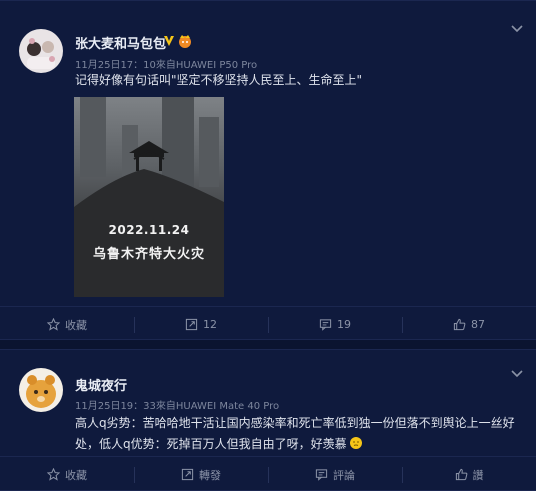  What do you see at coordinates (120, 42) in the screenshot?
I see `author-name: 张大麦和马包包` at bounding box center [120, 42].